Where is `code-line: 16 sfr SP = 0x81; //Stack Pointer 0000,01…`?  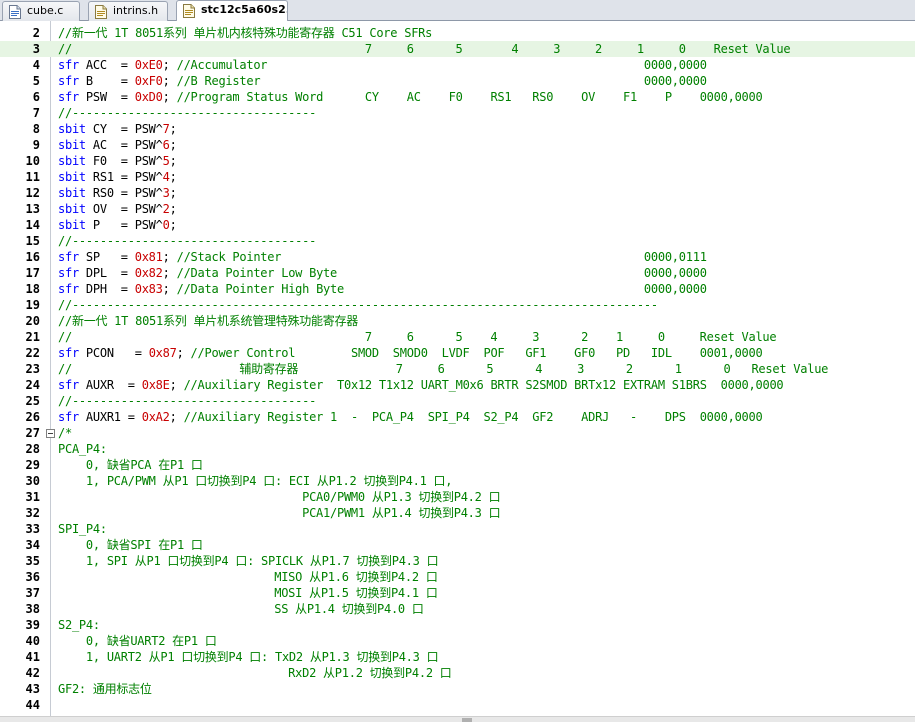 code-line: 16 sfr SP = 0x81; //Stack Pointer 0000,01… is located at coordinates (457, 257).